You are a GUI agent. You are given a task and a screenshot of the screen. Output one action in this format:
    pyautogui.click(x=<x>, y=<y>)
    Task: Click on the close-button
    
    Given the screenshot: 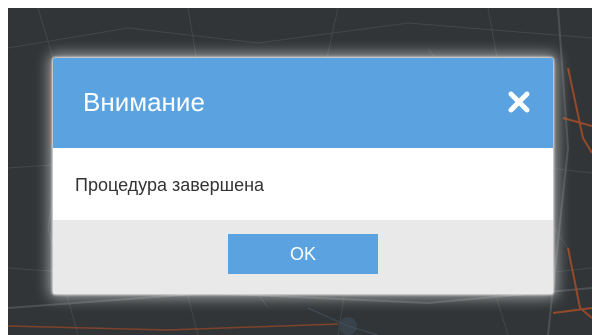 What is the action you would take?
    pyautogui.click(x=519, y=102)
    